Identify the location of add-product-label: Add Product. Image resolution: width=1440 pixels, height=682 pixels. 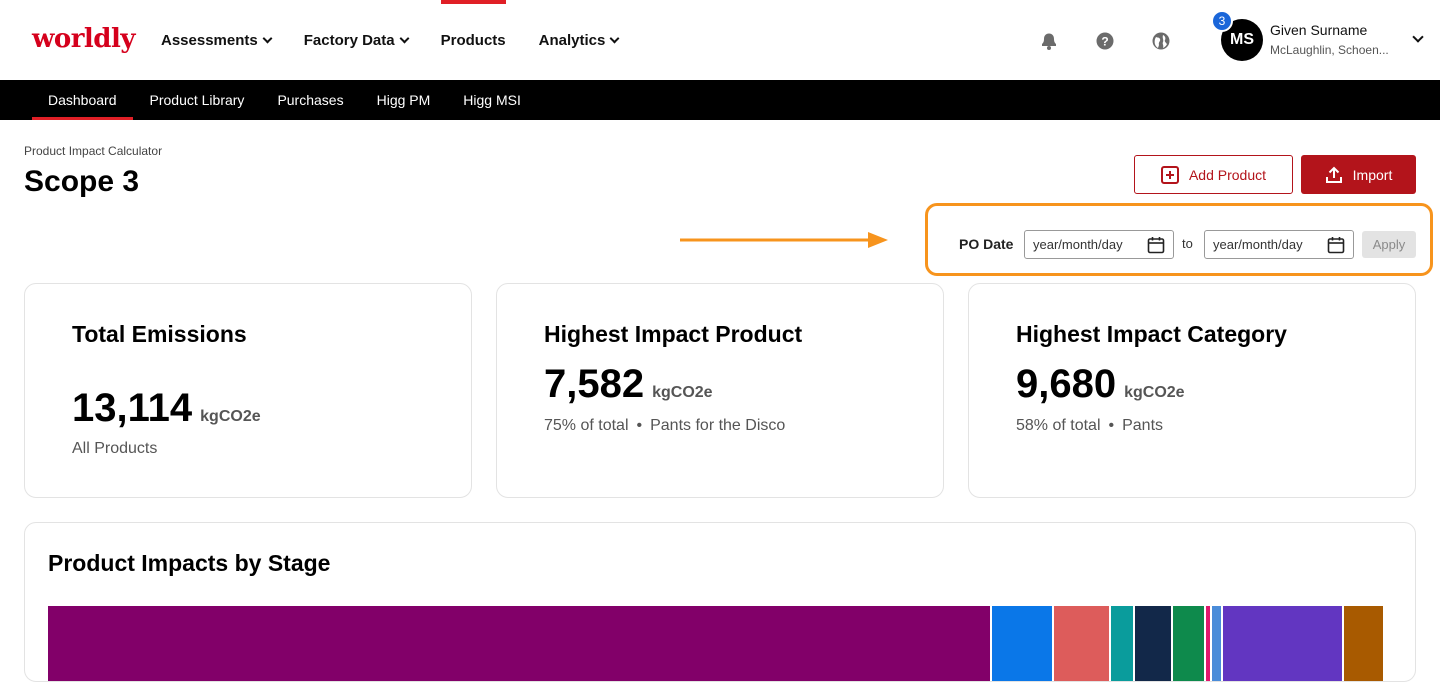
(1227, 174).